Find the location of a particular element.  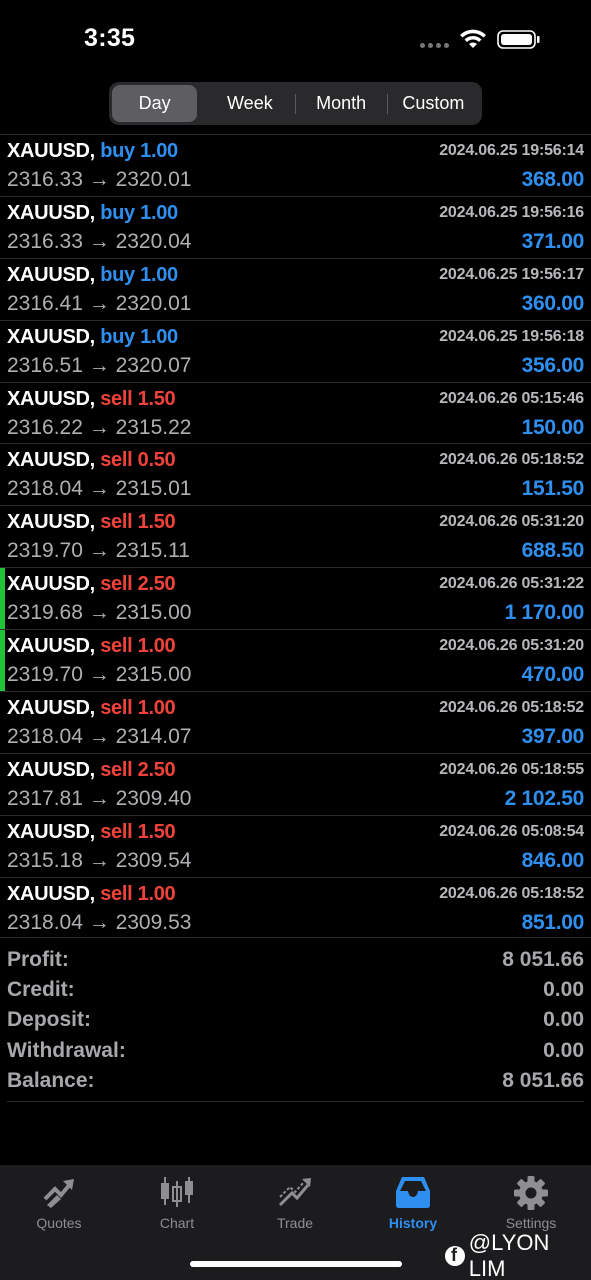

tab-trade: Trade is located at coordinates (295, 1200).